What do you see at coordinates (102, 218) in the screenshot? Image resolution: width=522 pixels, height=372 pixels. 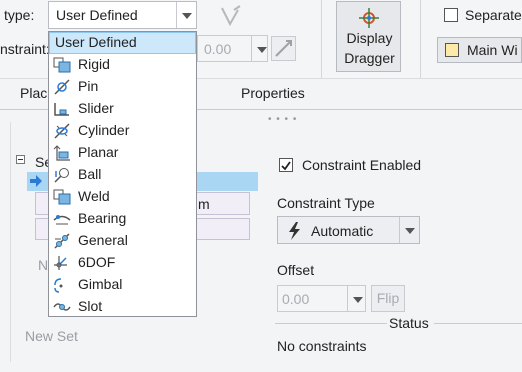 I see `dropdown-item-label: Bearing` at bounding box center [102, 218].